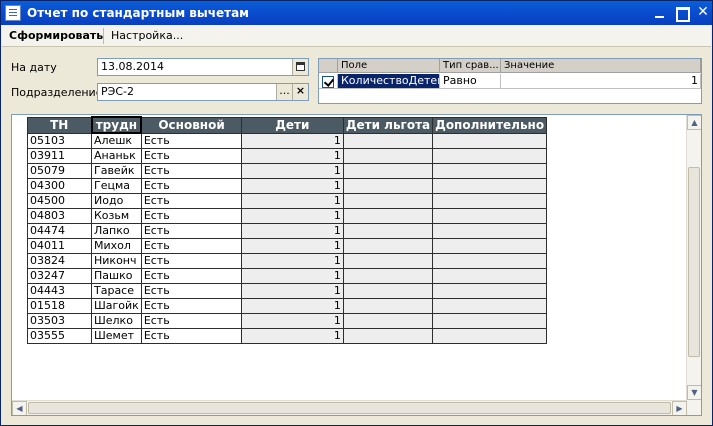 This screenshot has width=713, height=426. I want to click on close-button: ✕, so click(703, 13).